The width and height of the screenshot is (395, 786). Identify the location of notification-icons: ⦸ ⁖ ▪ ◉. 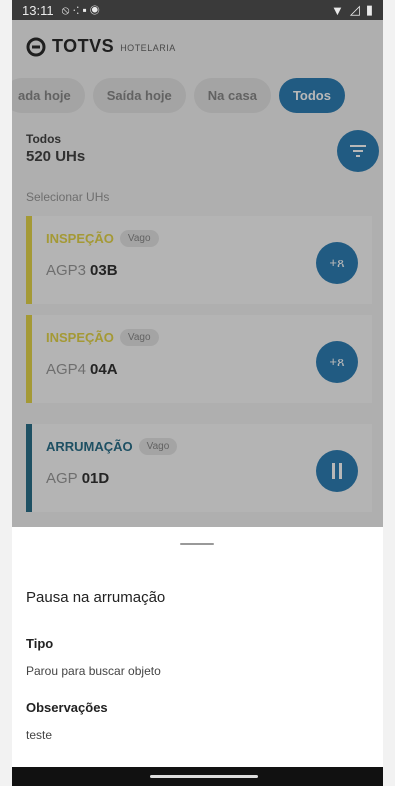
(80, 9).